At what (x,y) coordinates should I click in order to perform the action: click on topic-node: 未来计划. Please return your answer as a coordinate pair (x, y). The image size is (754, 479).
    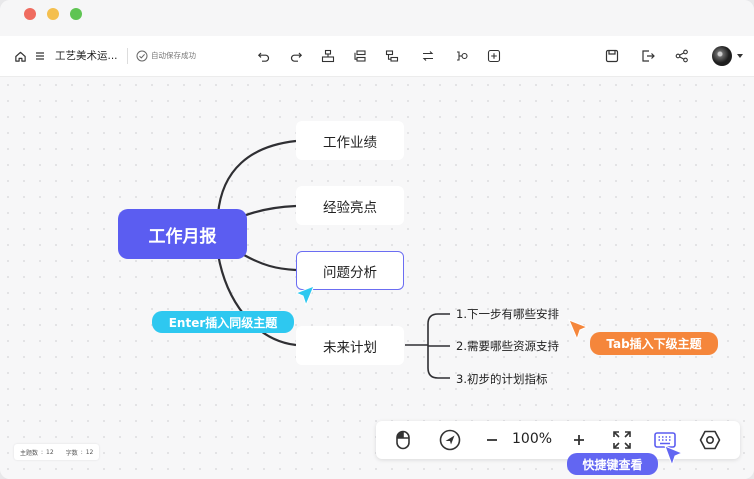
    Looking at the image, I should click on (350, 345).